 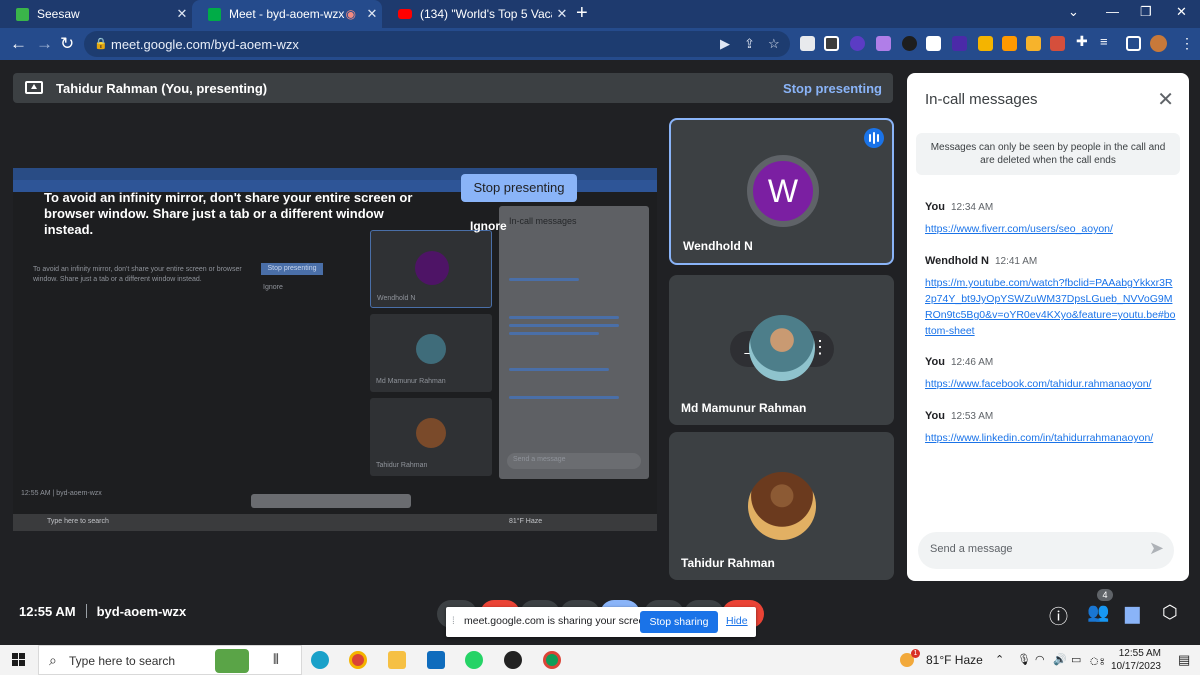 I want to click on mirror-ignore-button: Ignore, so click(x=488, y=226).